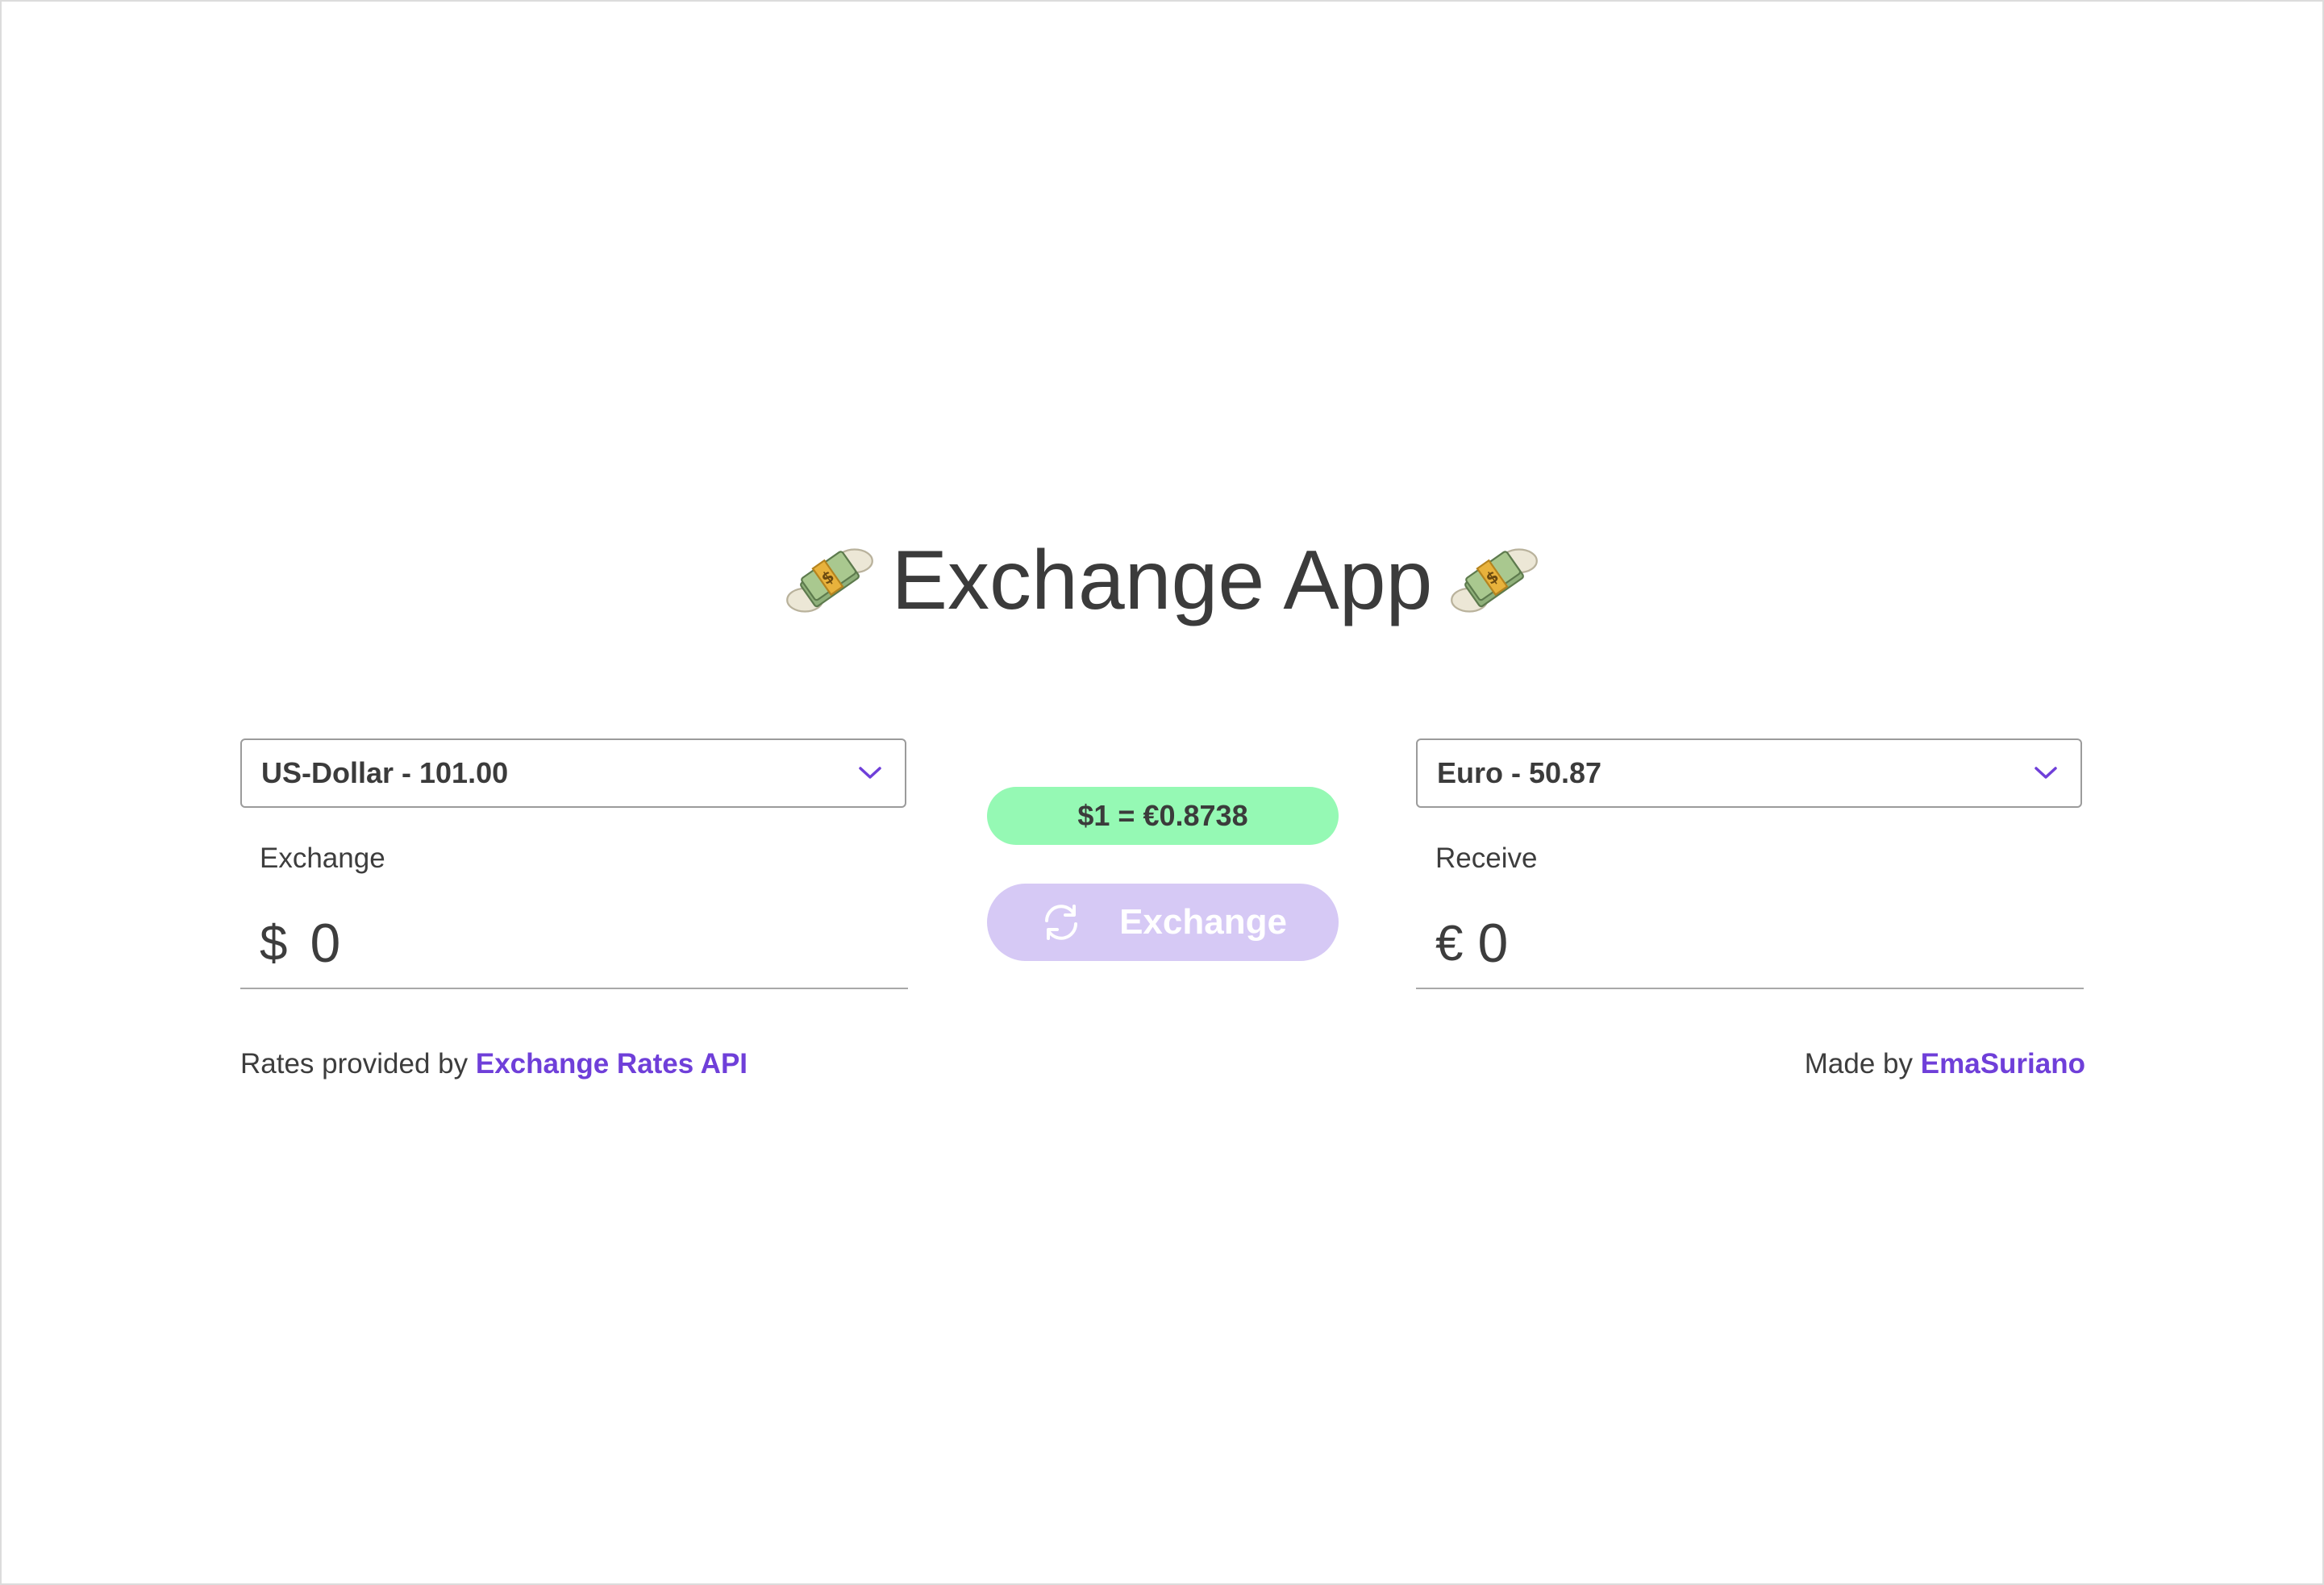 The image size is (2324, 1585). I want to click on footer-author: Made by EmaSuriano, so click(1945, 1064).